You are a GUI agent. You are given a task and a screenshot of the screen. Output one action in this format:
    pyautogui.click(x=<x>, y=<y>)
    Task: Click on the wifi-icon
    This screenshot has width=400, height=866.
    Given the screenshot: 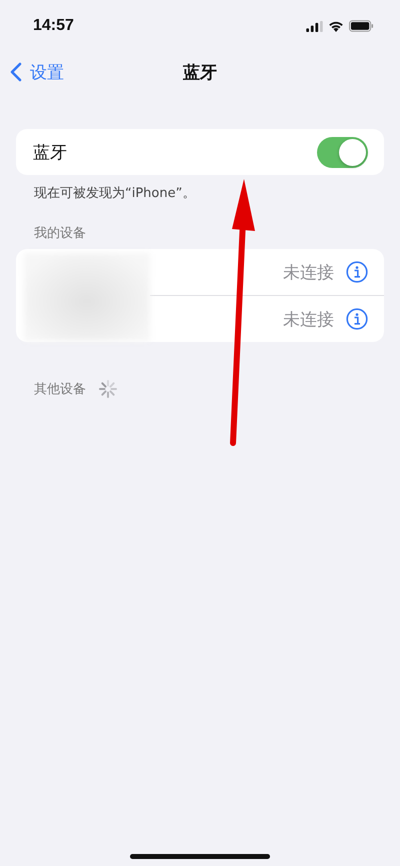 What is the action you would take?
    pyautogui.click(x=336, y=26)
    